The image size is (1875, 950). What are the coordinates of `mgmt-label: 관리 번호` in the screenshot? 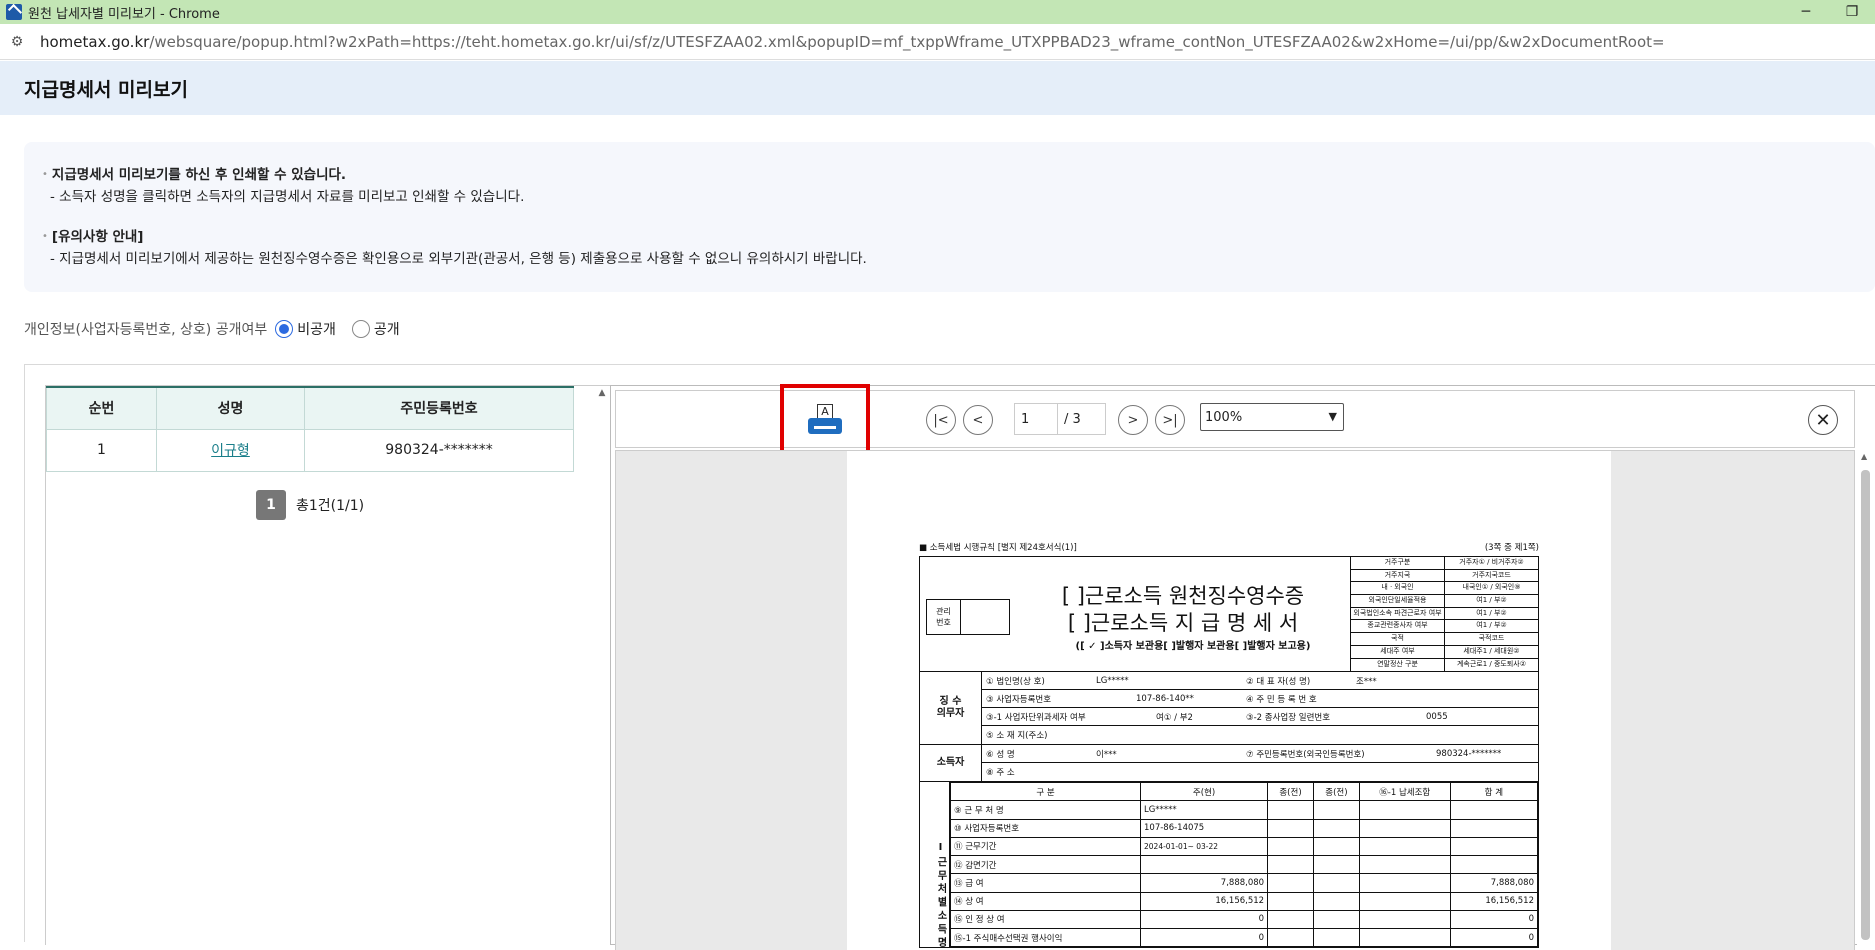 It's located at (944, 617).